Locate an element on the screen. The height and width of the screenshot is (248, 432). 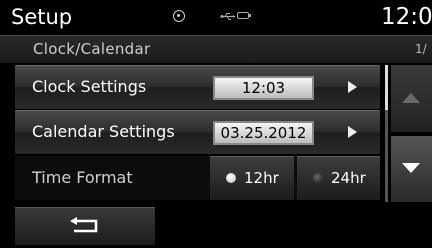
time-format-24hr-radio: 24hr is located at coordinates (338, 178).